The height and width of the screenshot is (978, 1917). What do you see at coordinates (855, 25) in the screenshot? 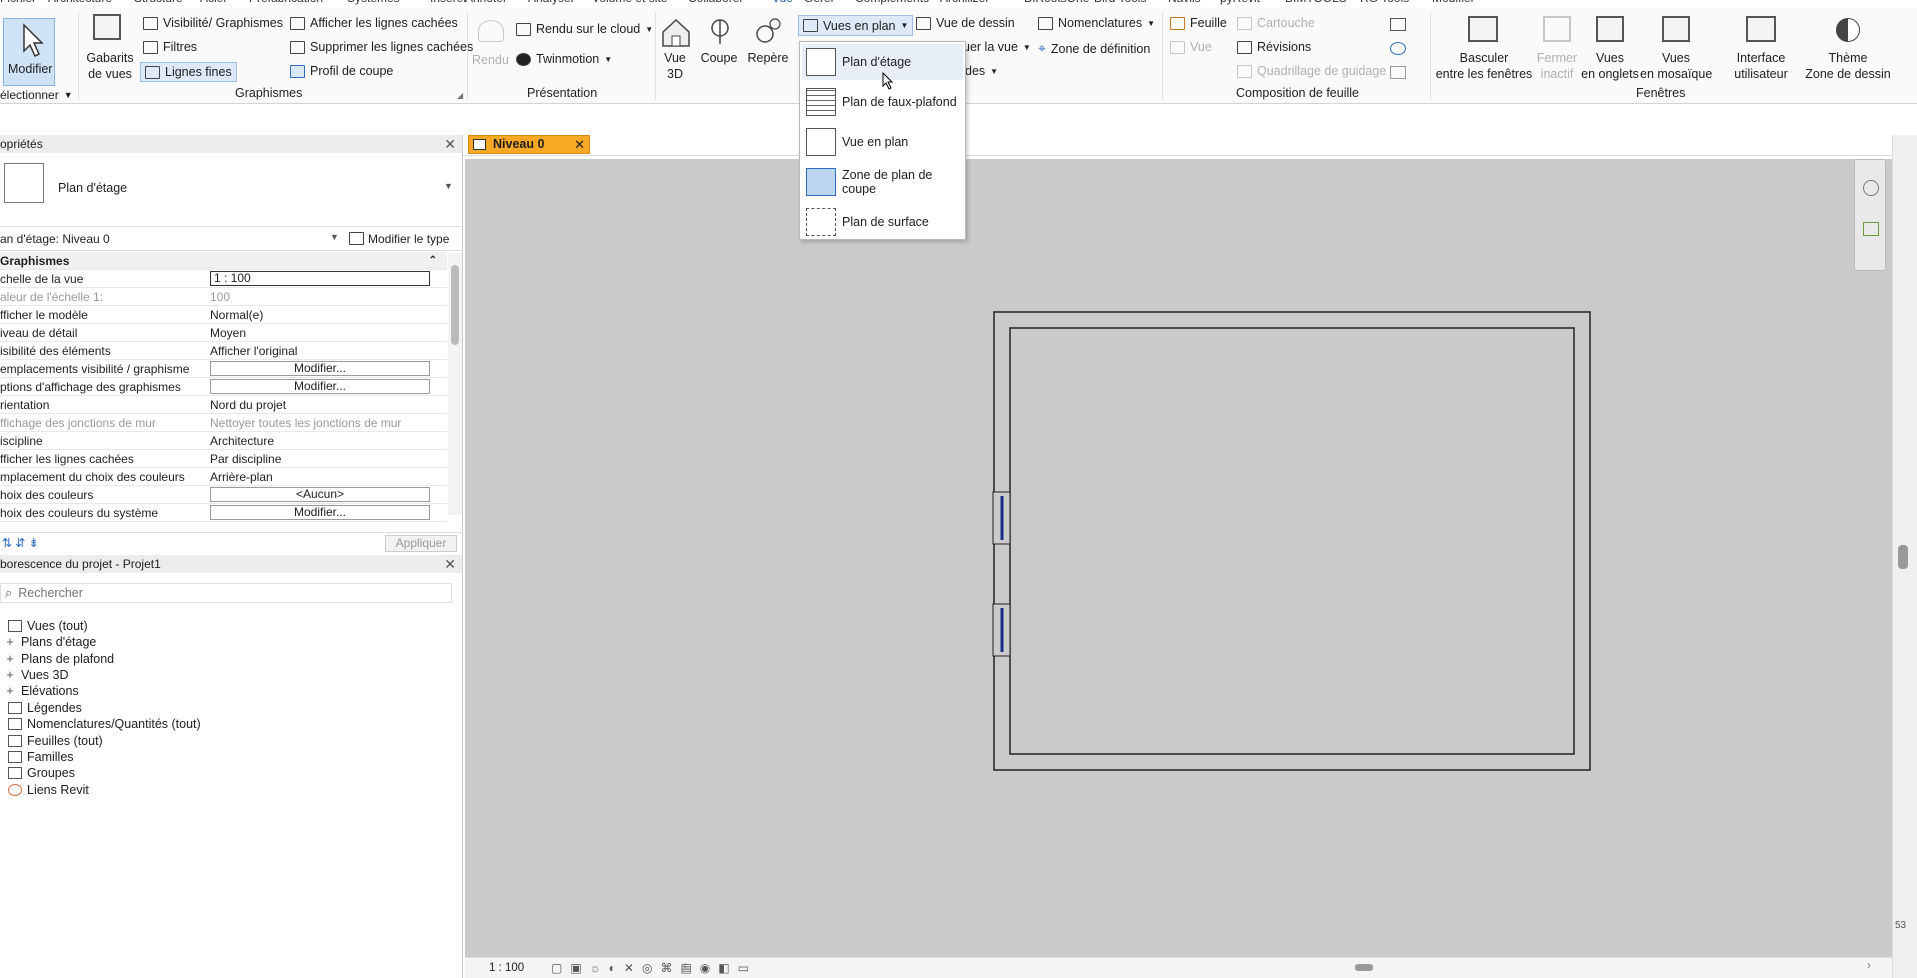
I see `plan-views-button: Vues en plan ▼` at bounding box center [855, 25].